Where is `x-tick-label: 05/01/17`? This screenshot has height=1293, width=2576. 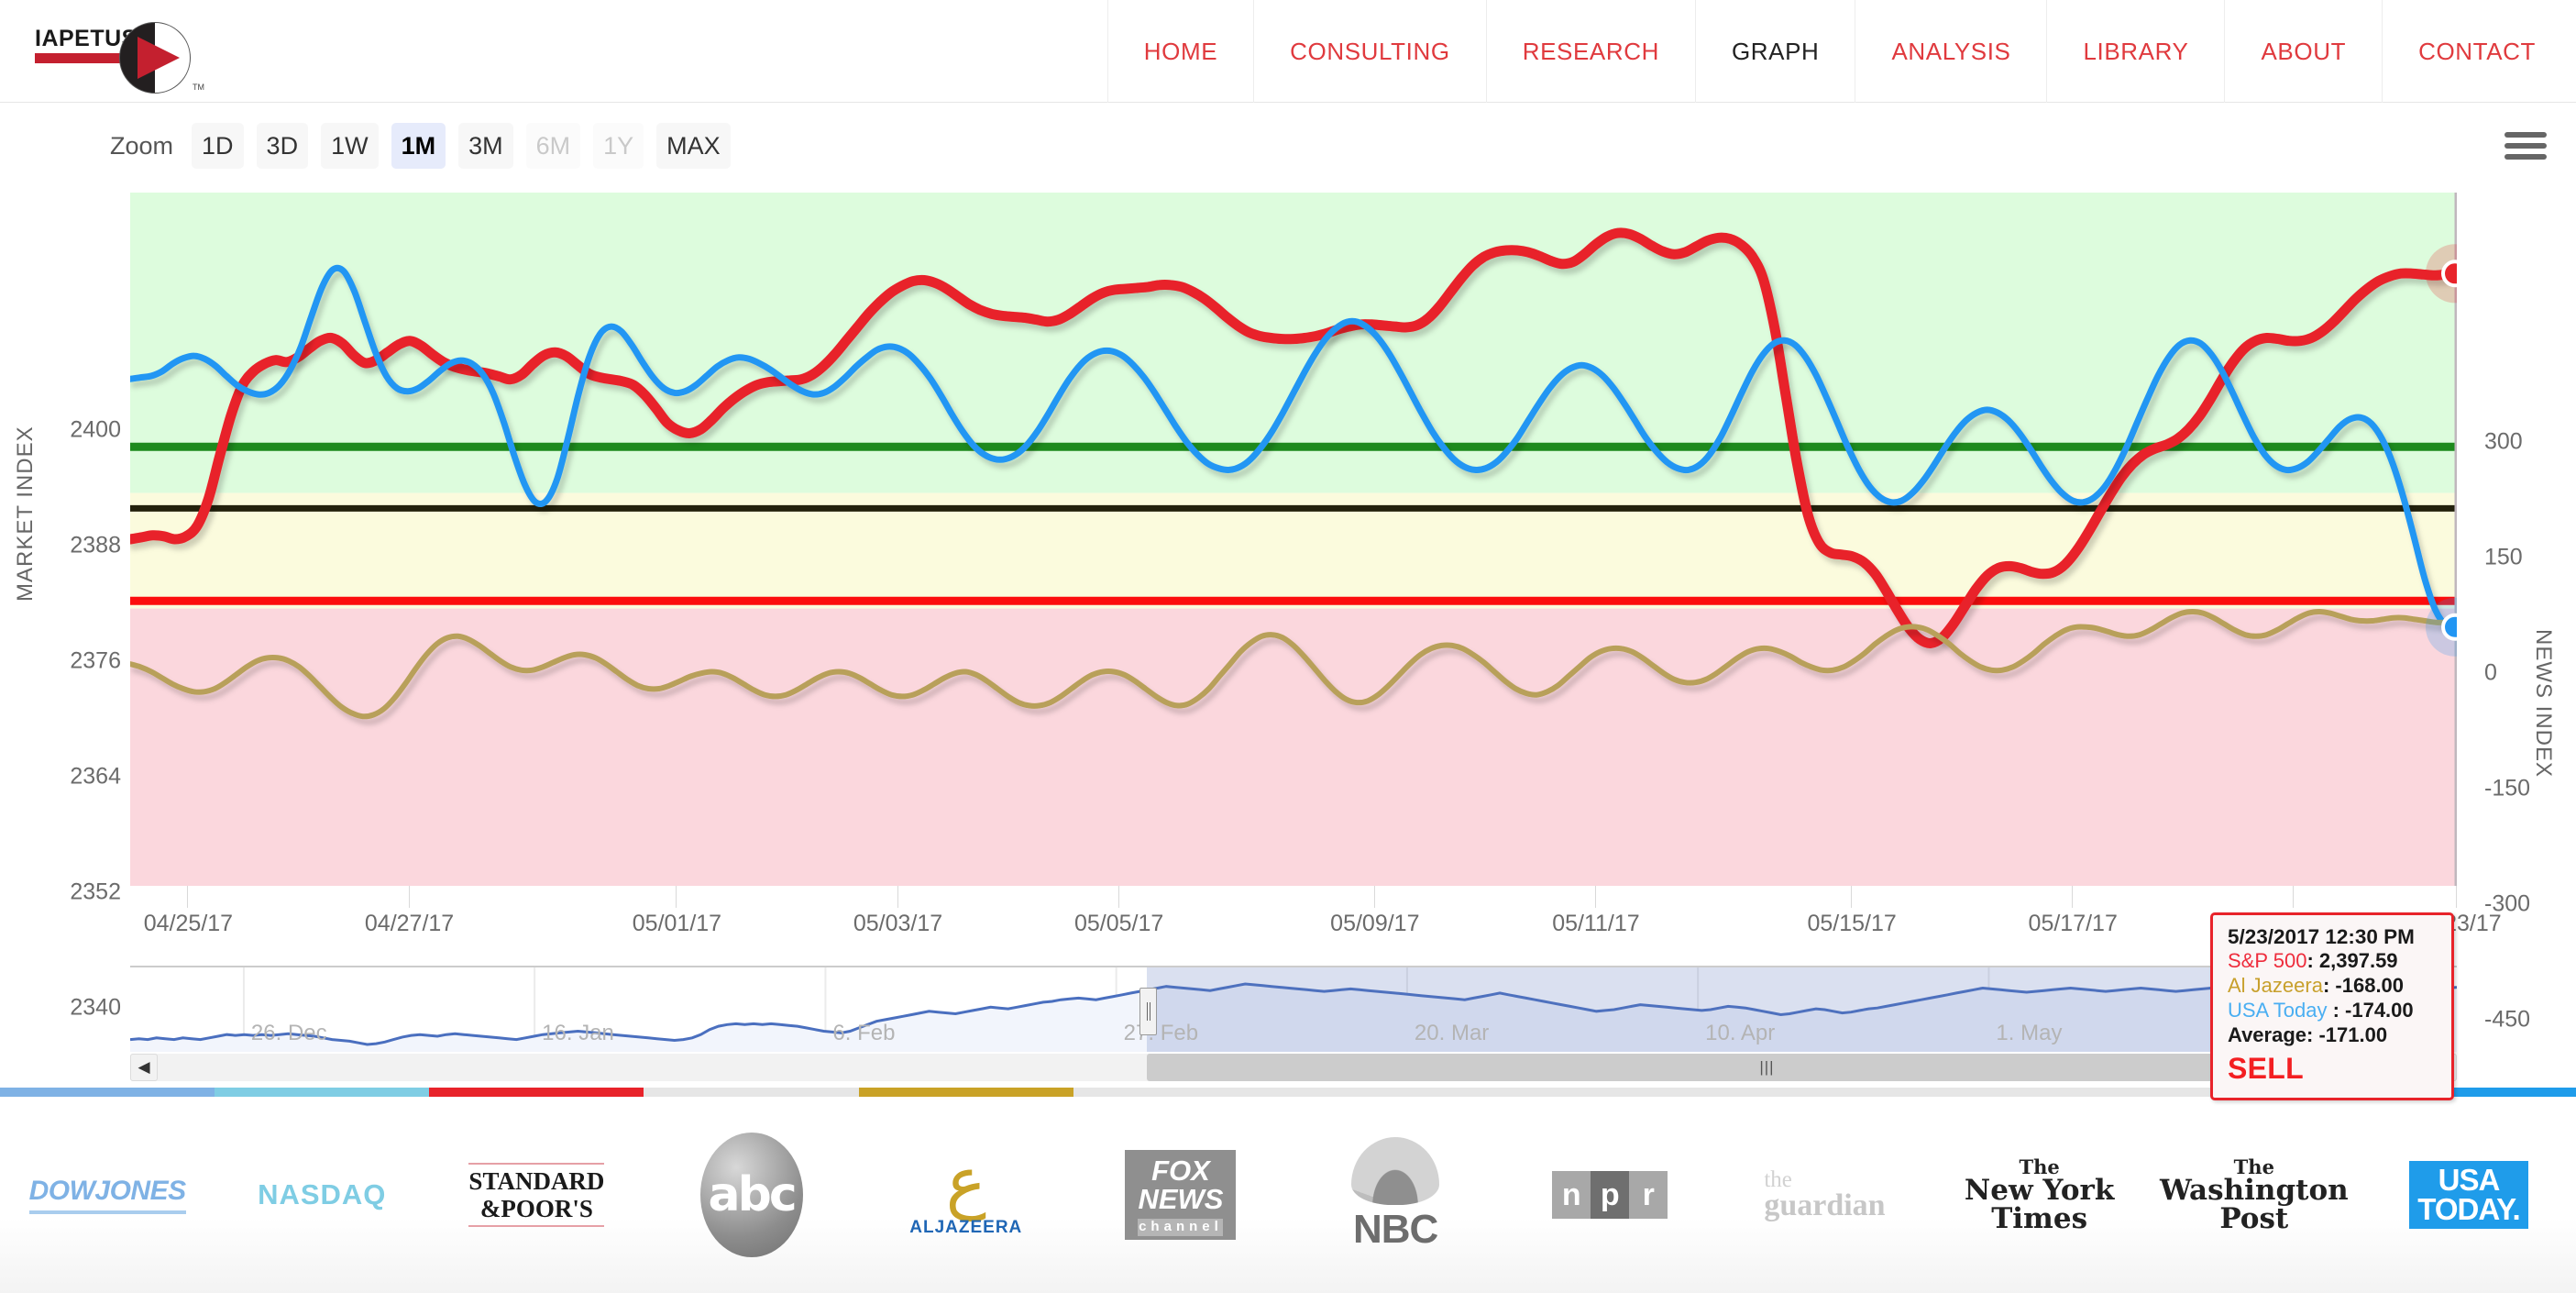 x-tick-label: 05/01/17 is located at coordinates (677, 923).